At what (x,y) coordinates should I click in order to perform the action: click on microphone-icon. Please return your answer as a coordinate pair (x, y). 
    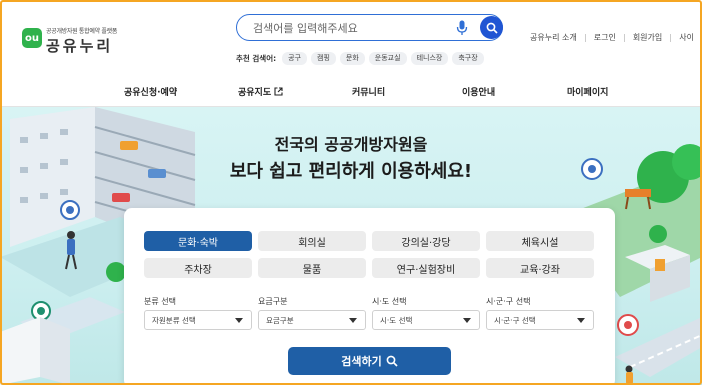
    Looking at the image, I should click on (462, 28).